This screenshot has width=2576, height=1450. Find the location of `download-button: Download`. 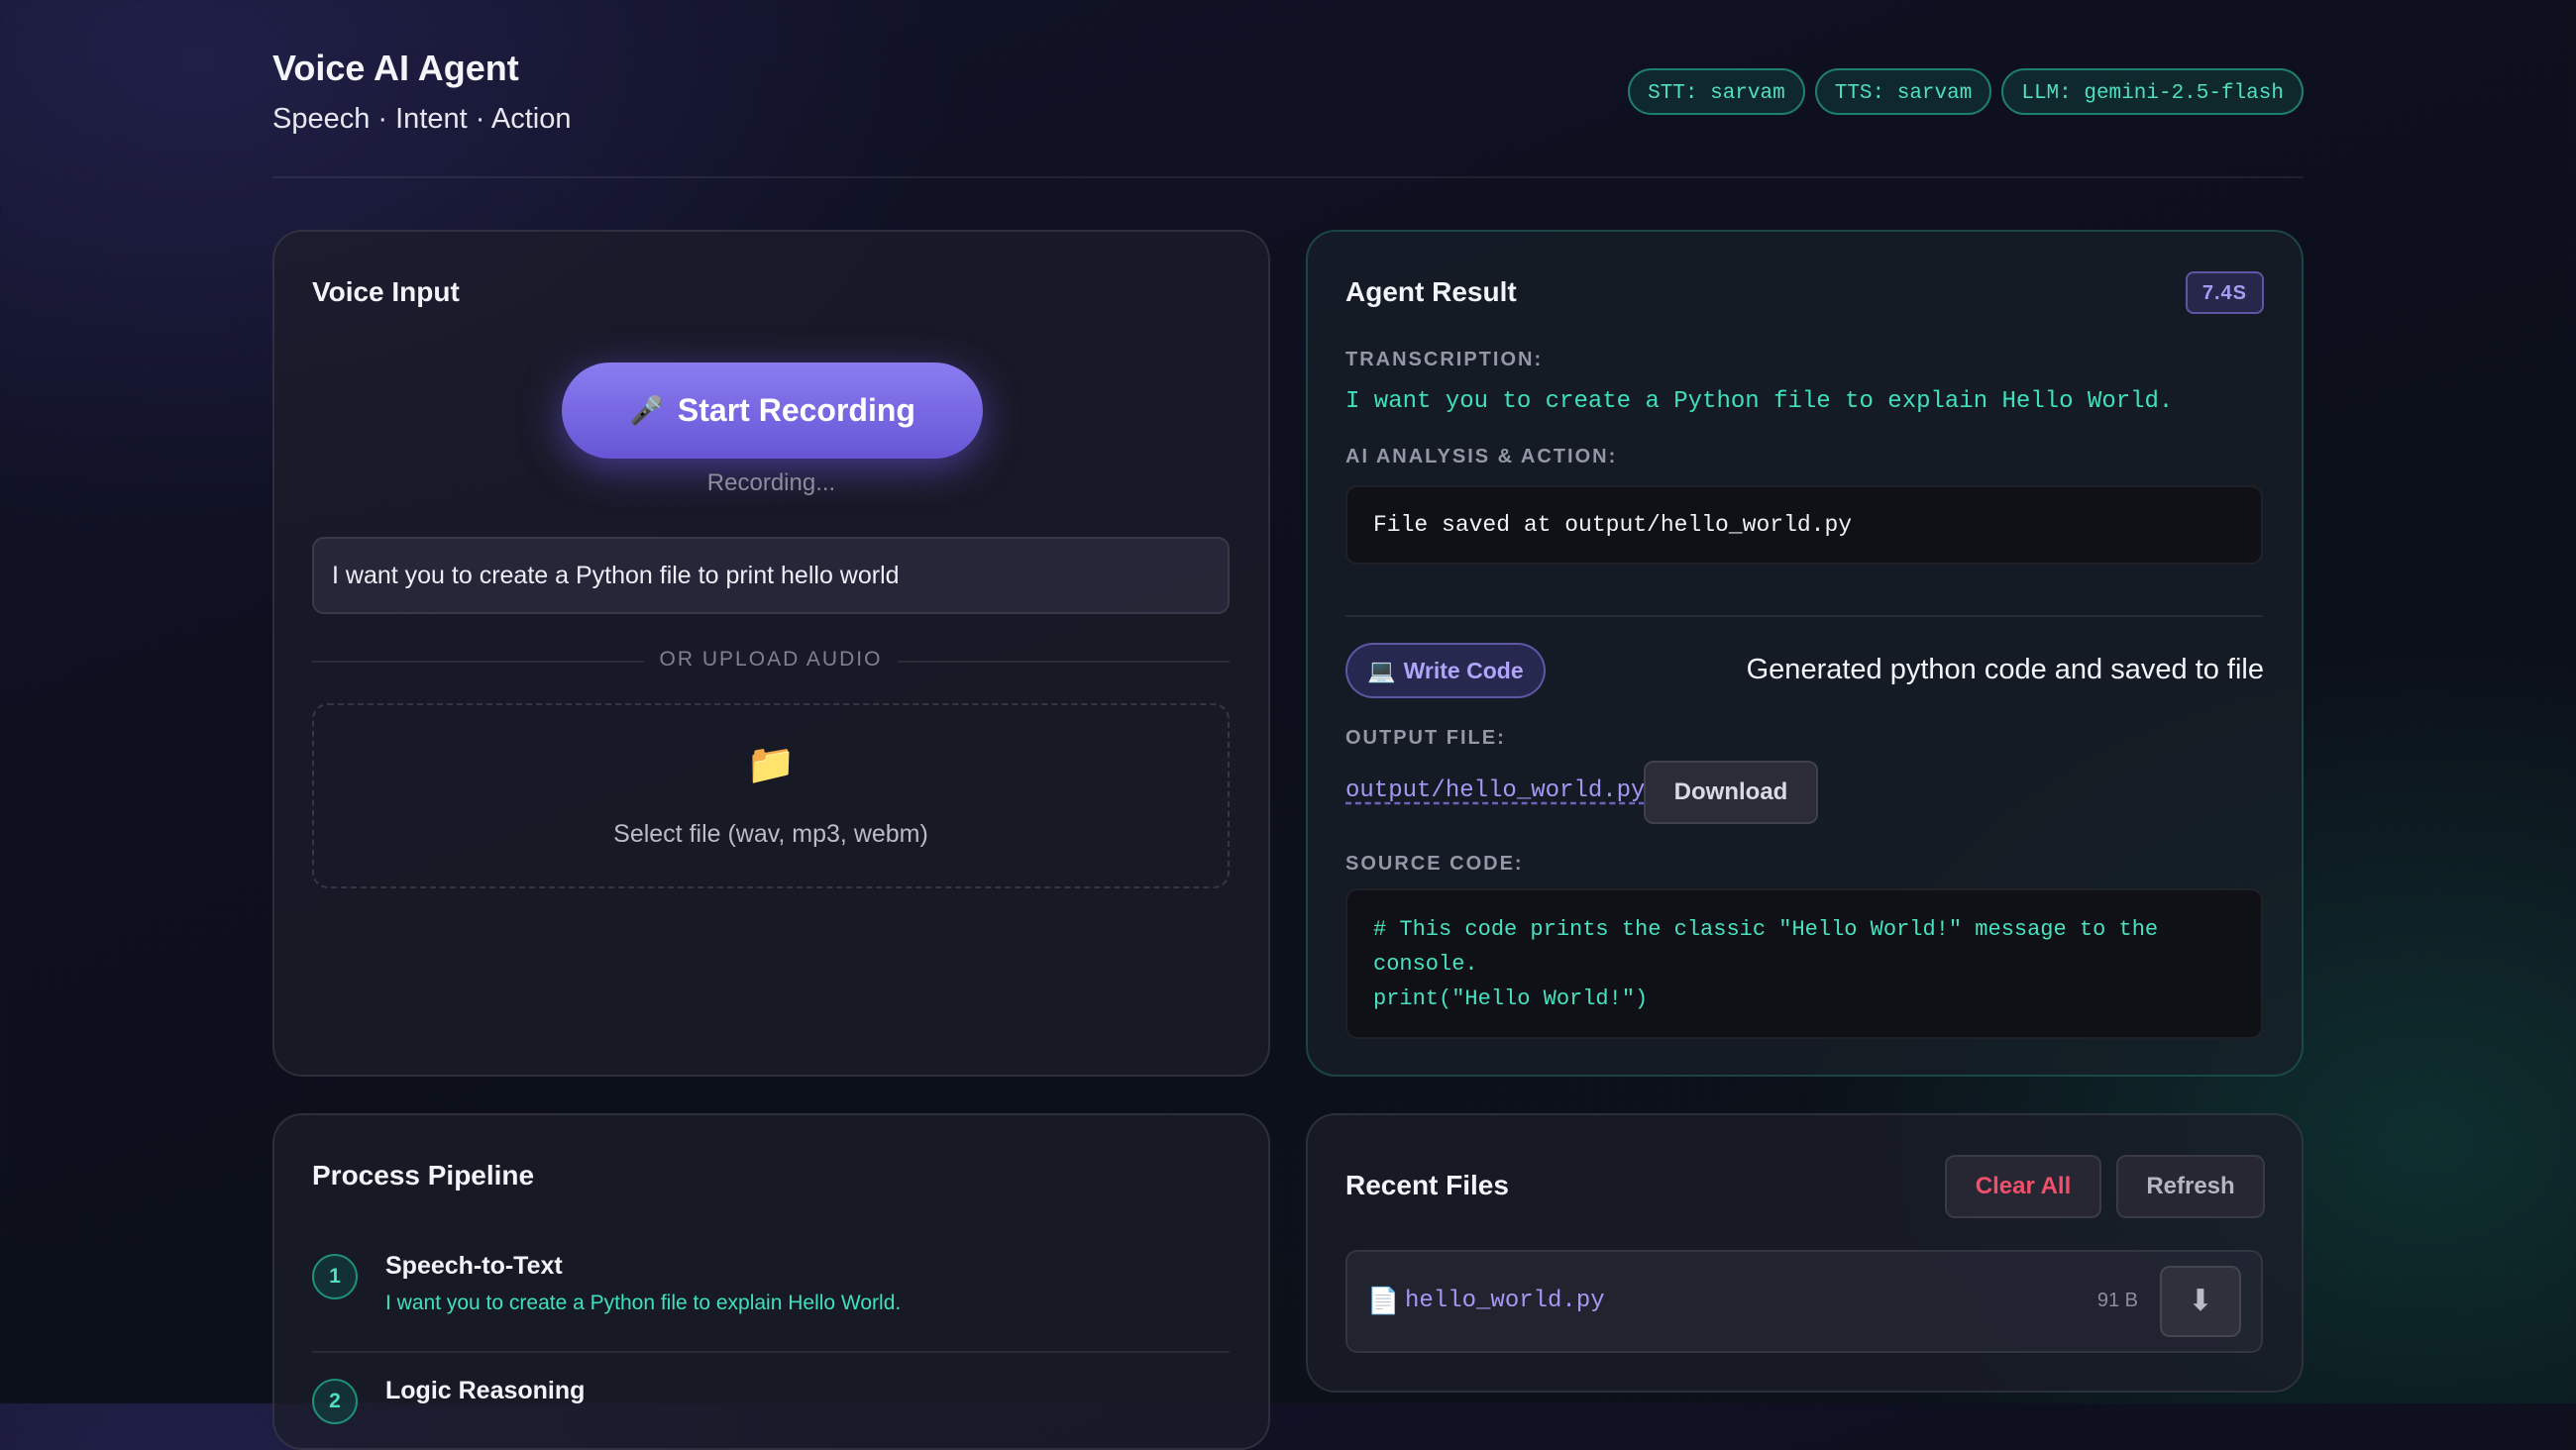

download-button: Download is located at coordinates (1731, 793).